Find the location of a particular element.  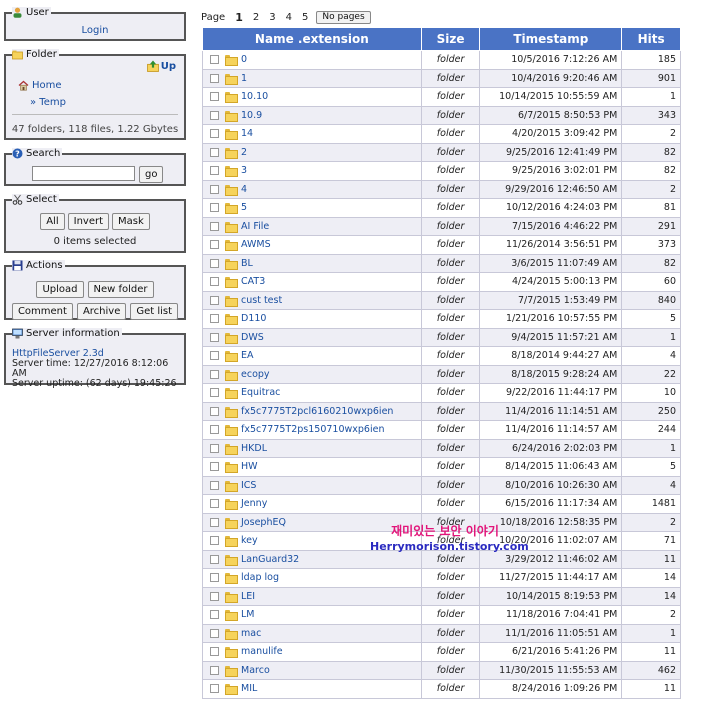

folder-link: Equitrac is located at coordinates (260, 392).